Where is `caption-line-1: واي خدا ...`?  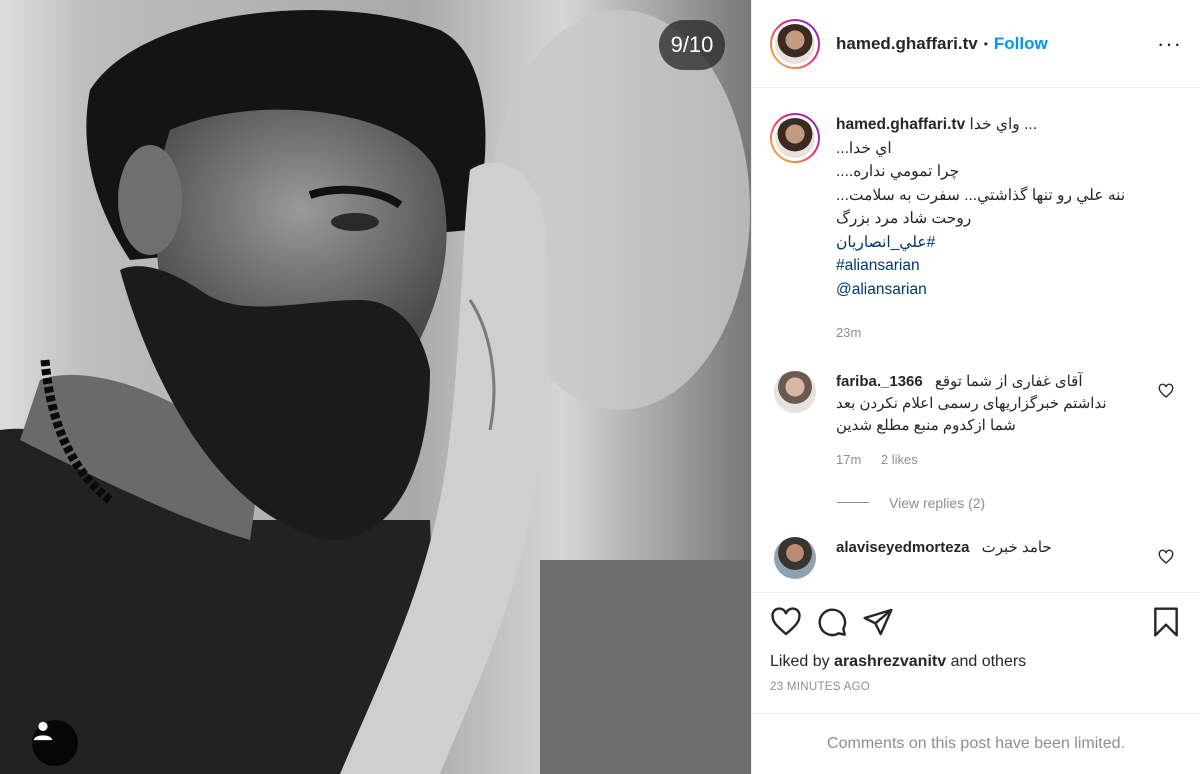 caption-line-1: واي خدا ... is located at coordinates (1003, 124).